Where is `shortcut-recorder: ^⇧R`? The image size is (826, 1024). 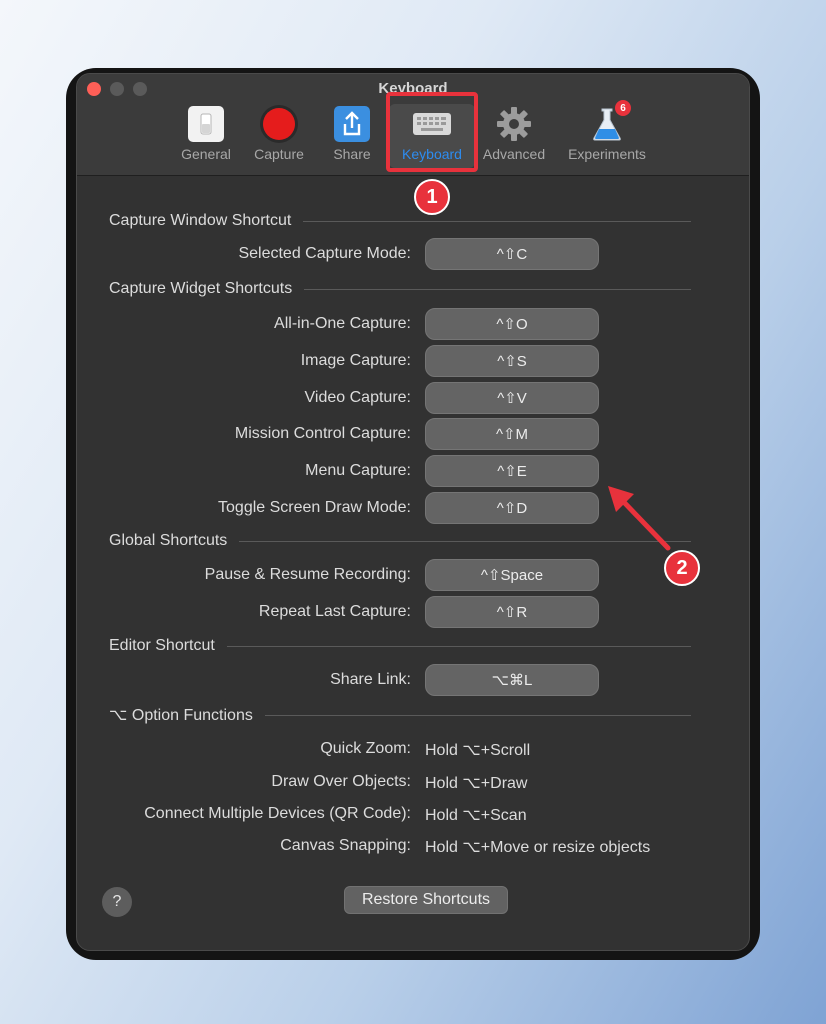
shortcut-recorder: ^⇧R is located at coordinates (512, 612).